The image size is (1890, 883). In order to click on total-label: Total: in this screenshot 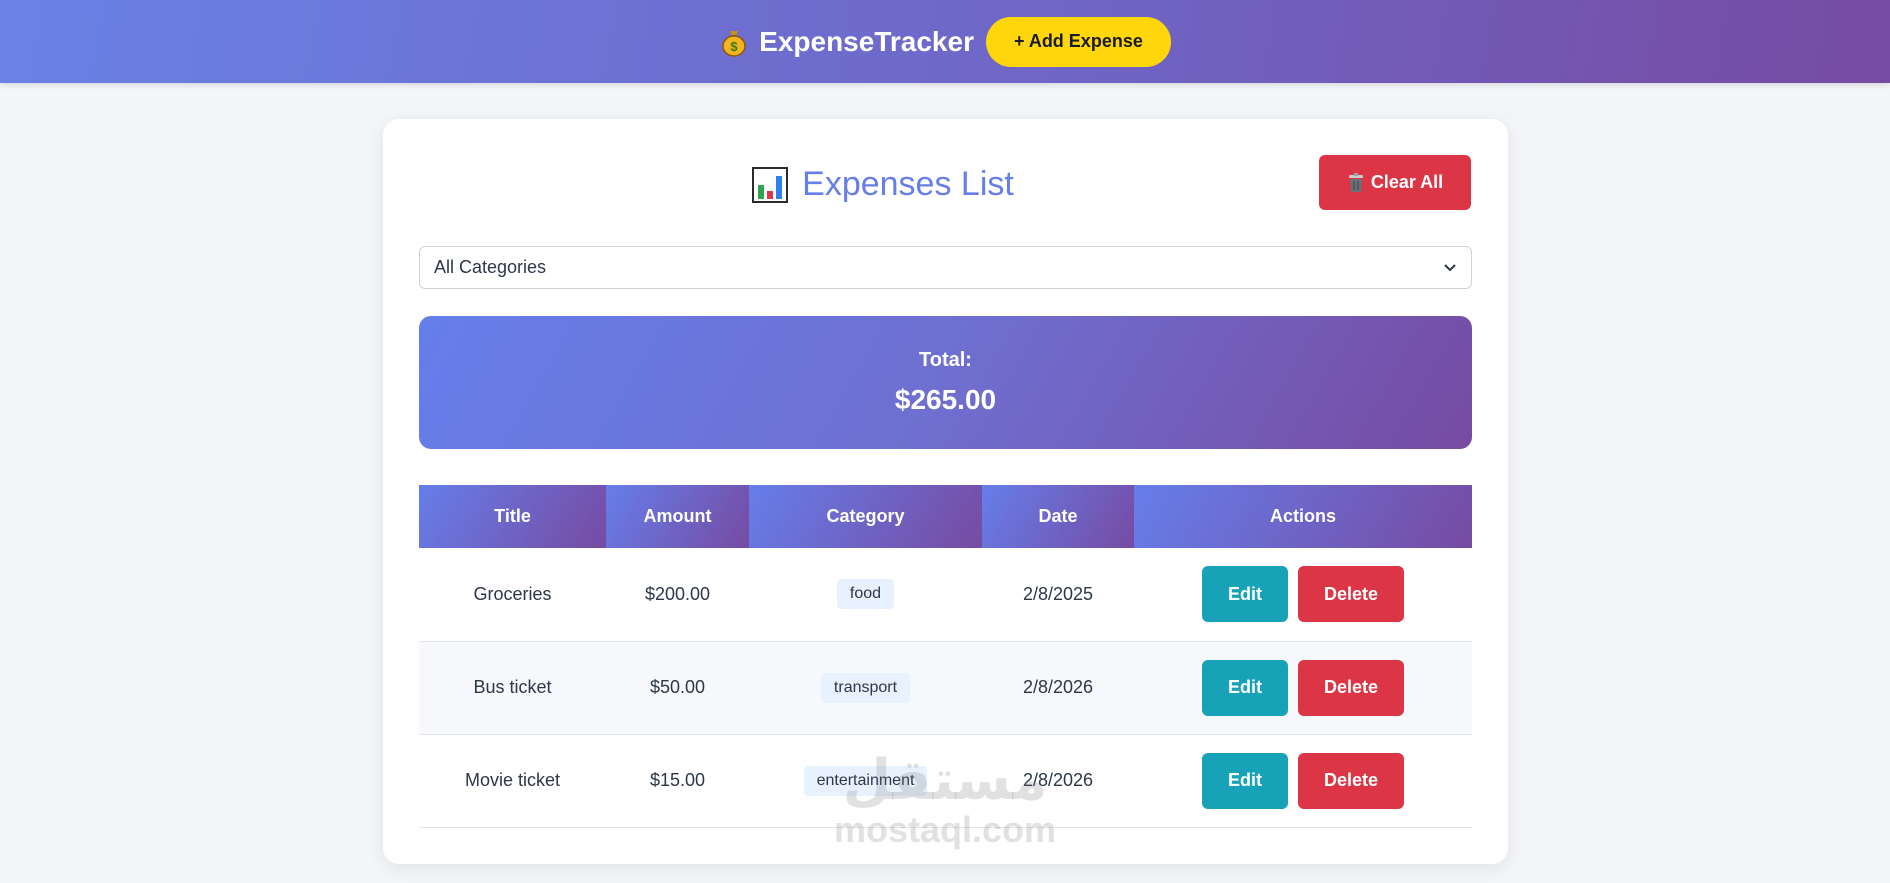, I will do `click(945, 360)`.